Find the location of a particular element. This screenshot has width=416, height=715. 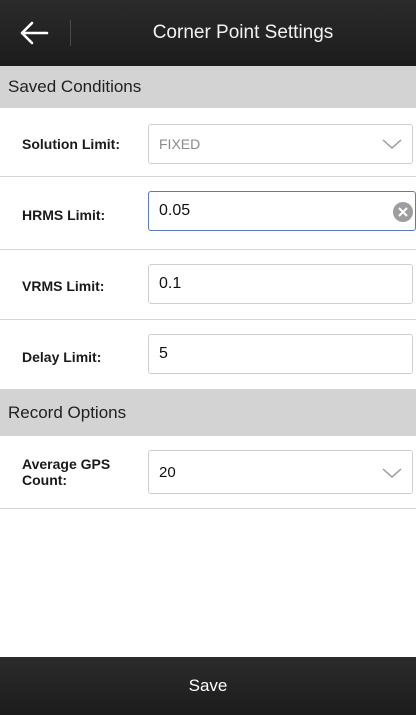

hrms-limit-value: 0.05 is located at coordinates (175, 210).